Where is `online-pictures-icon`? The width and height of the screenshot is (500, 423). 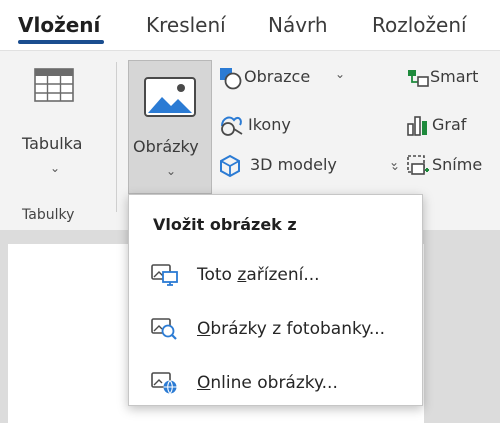 online-pictures-icon is located at coordinates (164, 383).